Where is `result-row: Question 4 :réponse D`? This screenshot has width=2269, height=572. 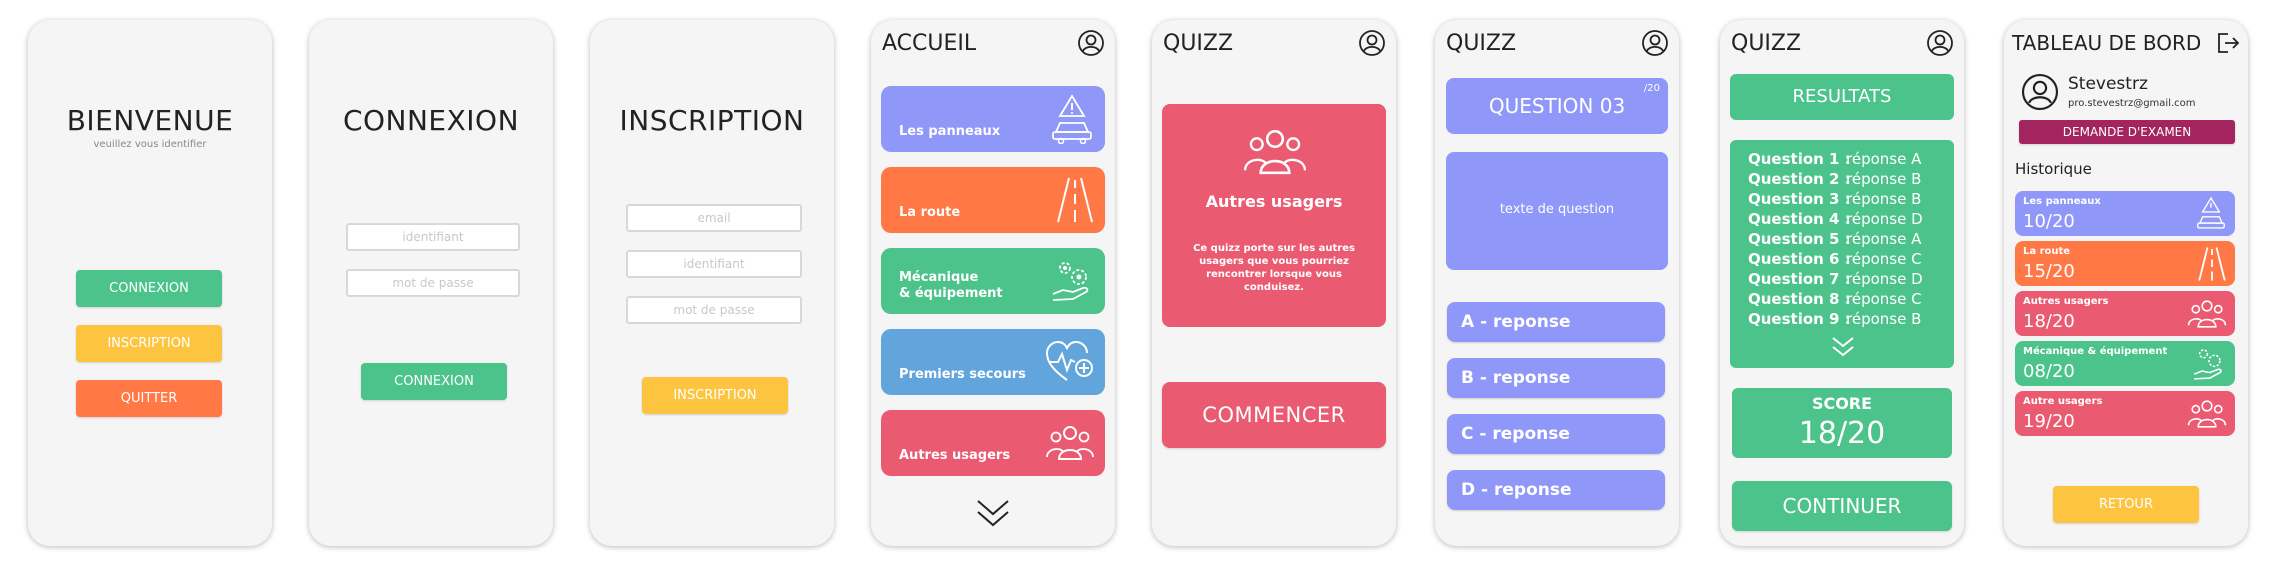 result-row: Question 4 :réponse D is located at coordinates (1835, 219).